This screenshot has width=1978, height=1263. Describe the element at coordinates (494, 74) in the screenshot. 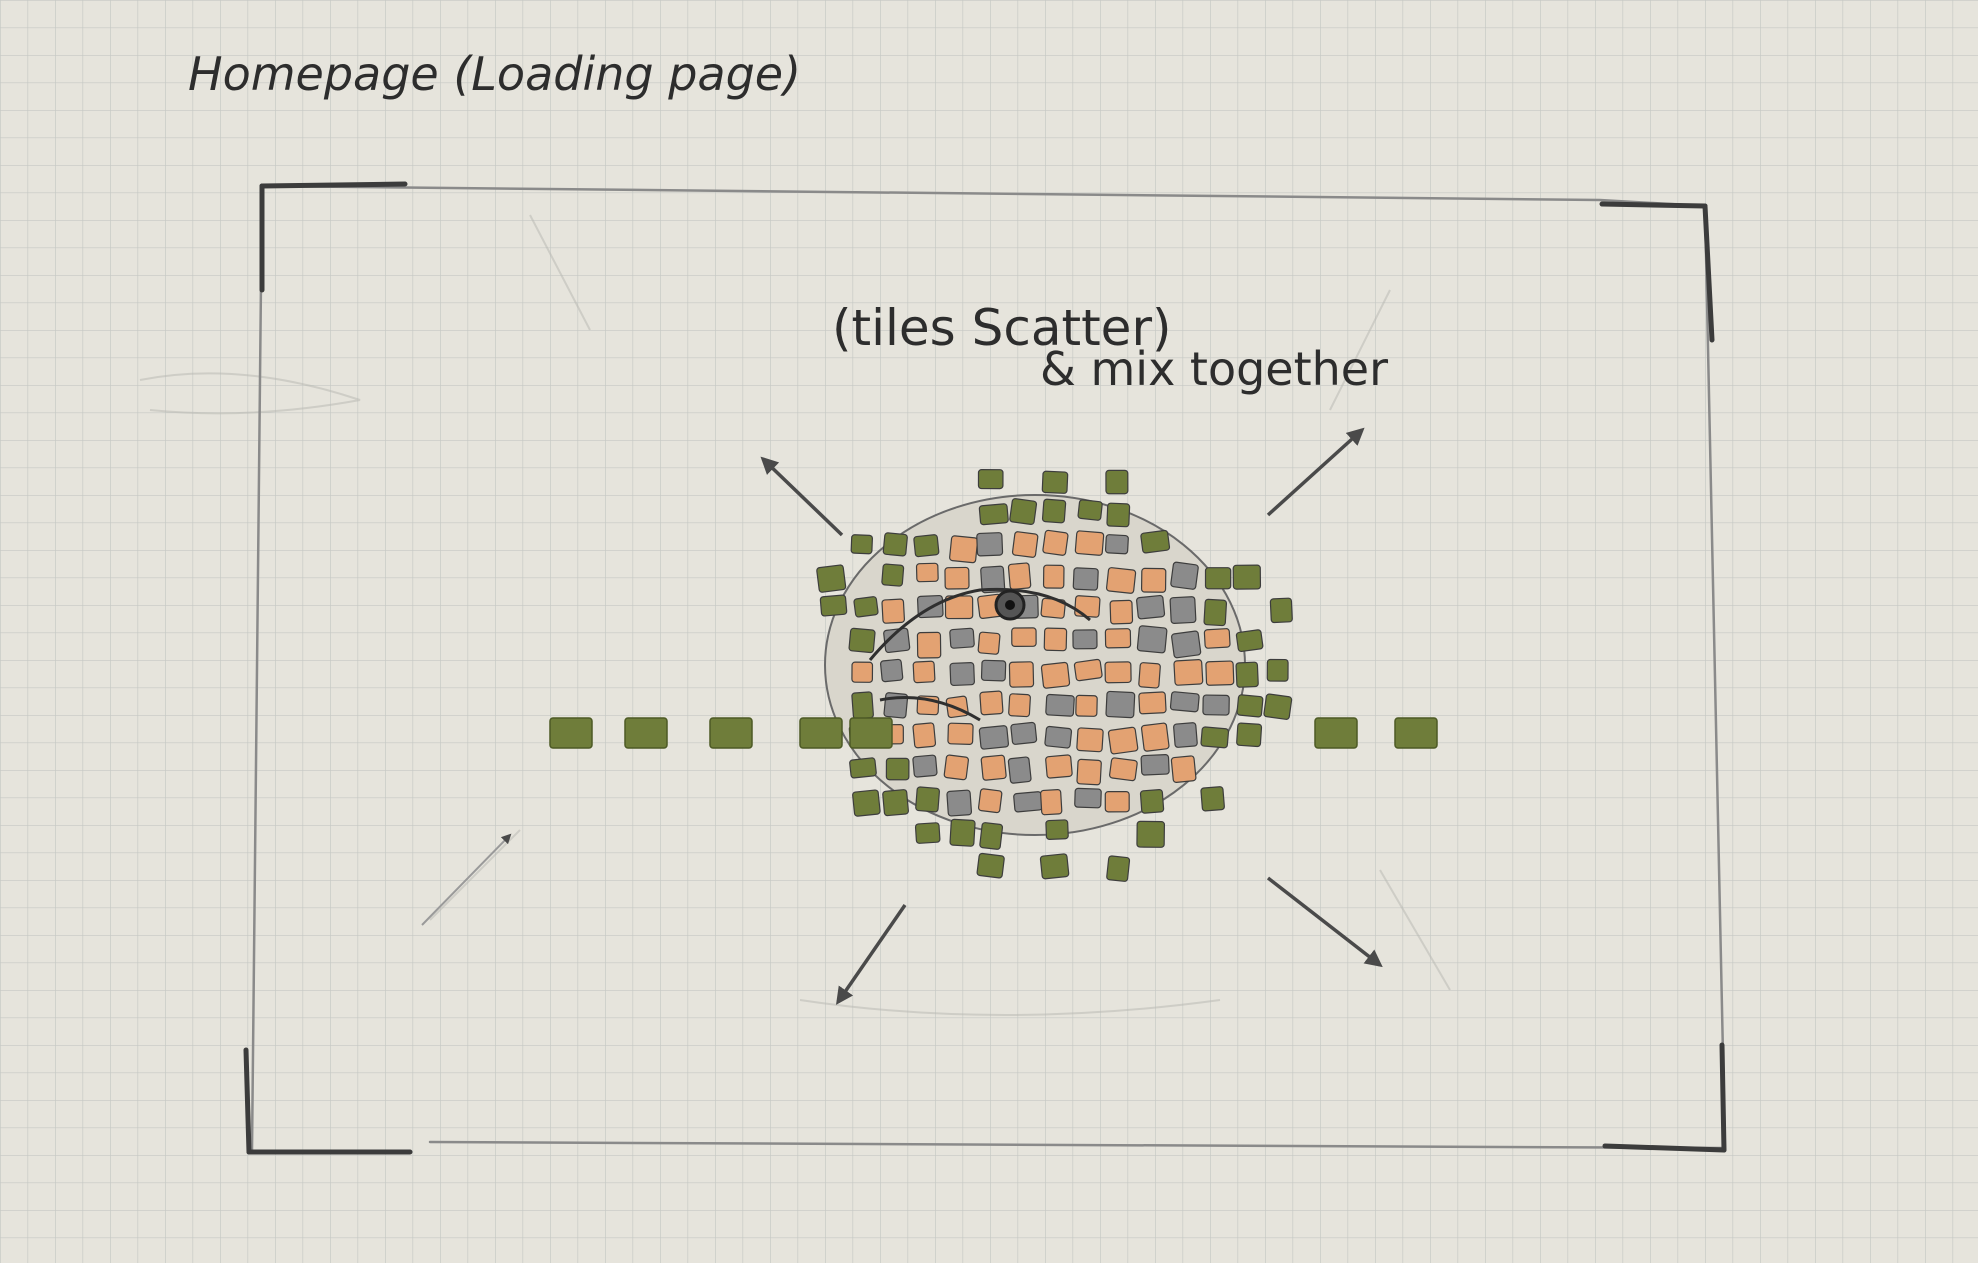

I see `page-title: Homepage (Loading page)` at that location.